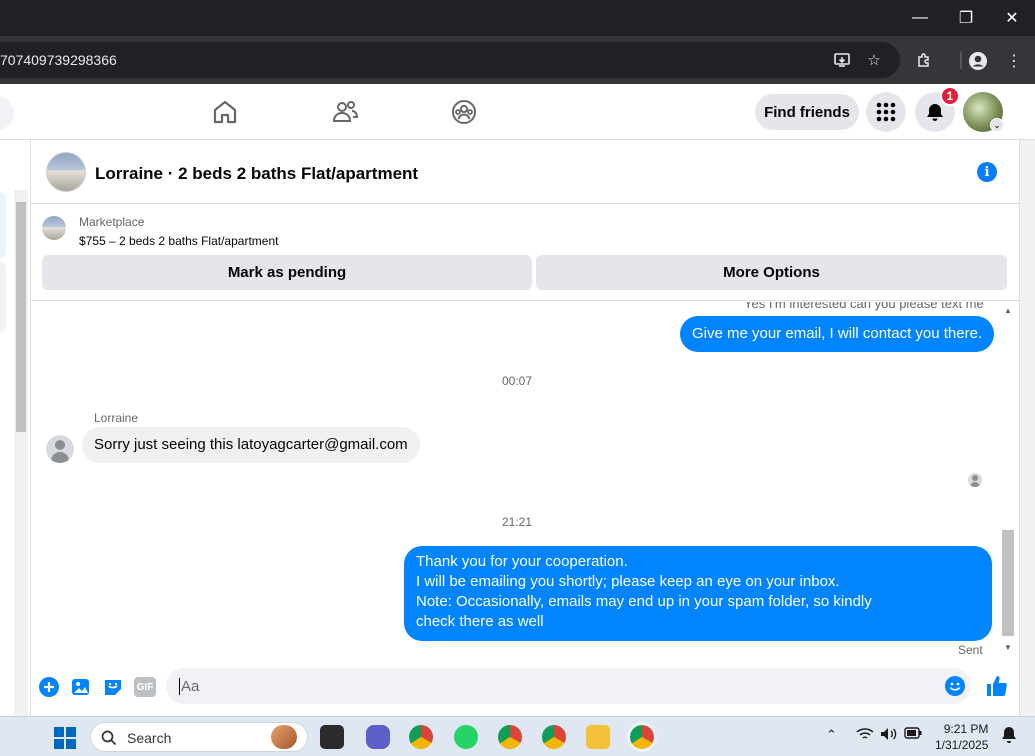 The image size is (1035, 756). Describe the element at coordinates (966, 18) in the screenshot. I see `restore-button: ❐` at that location.